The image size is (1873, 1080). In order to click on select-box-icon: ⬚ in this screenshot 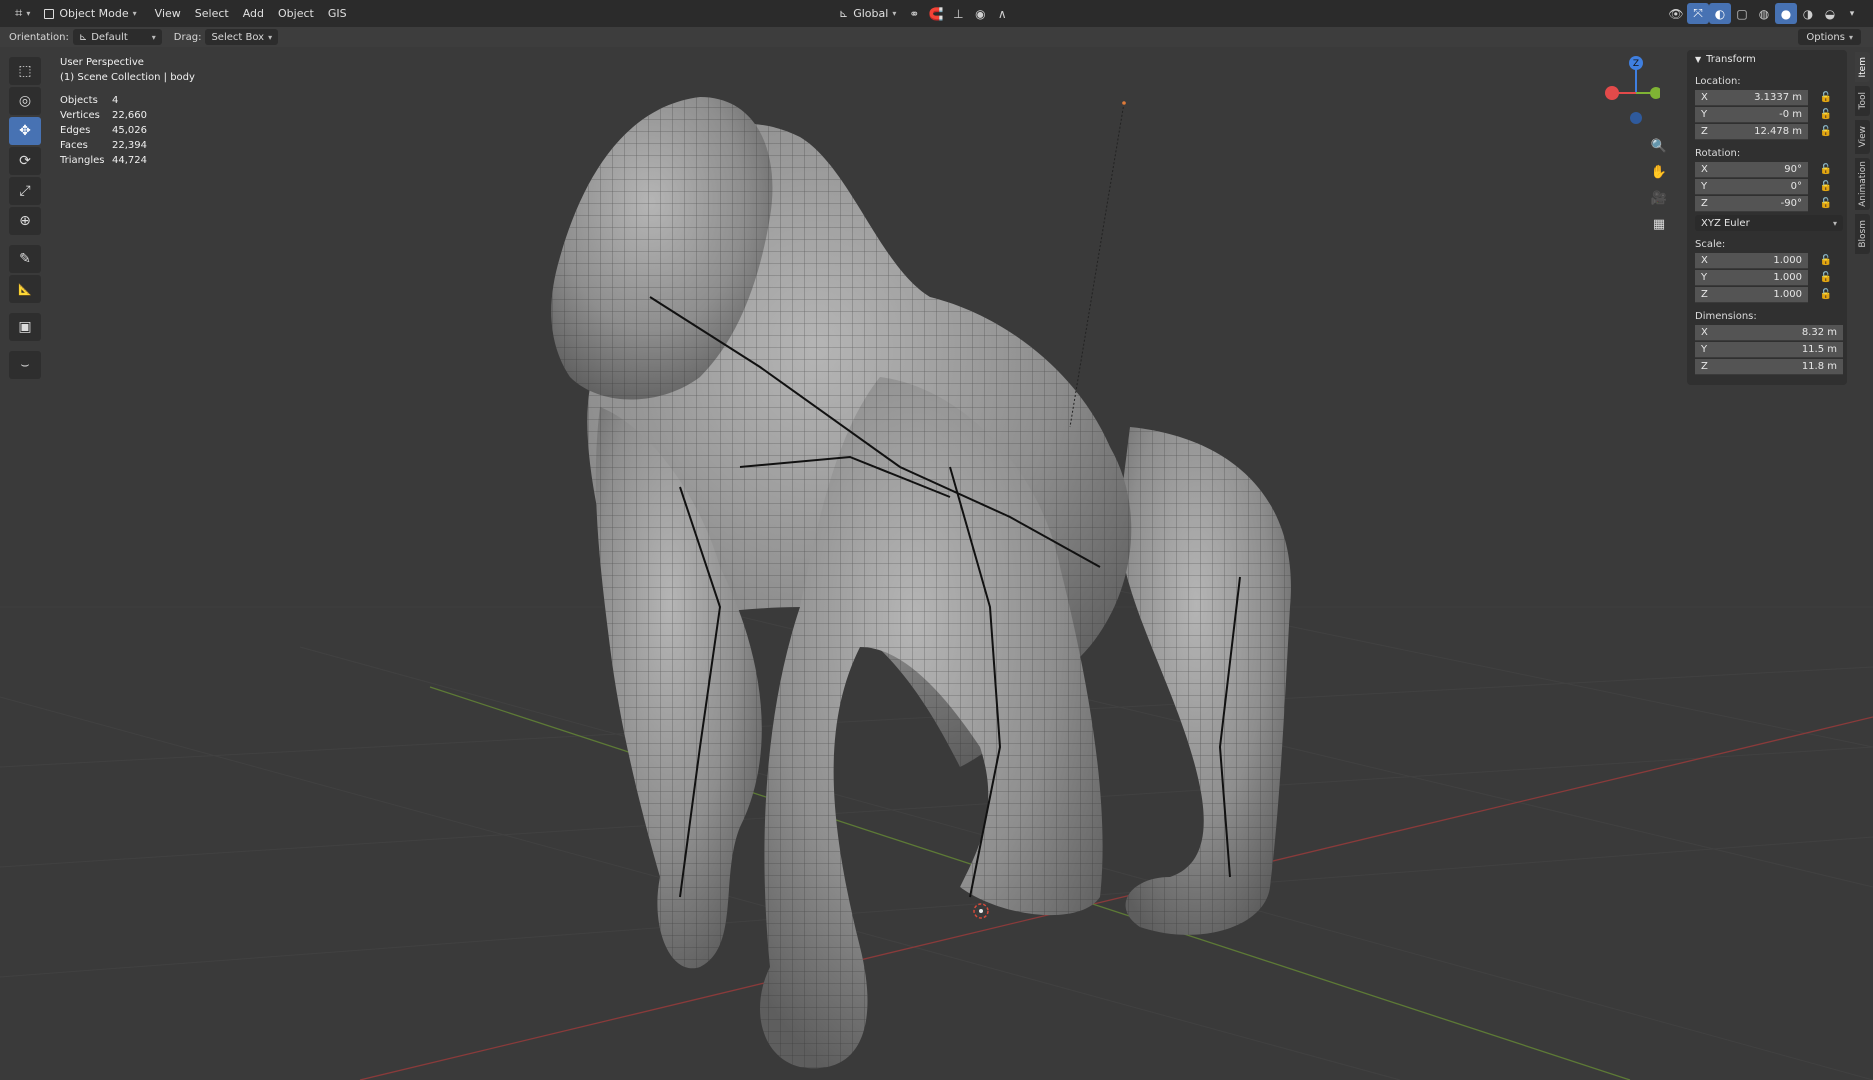, I will do `click(25, 71)`.